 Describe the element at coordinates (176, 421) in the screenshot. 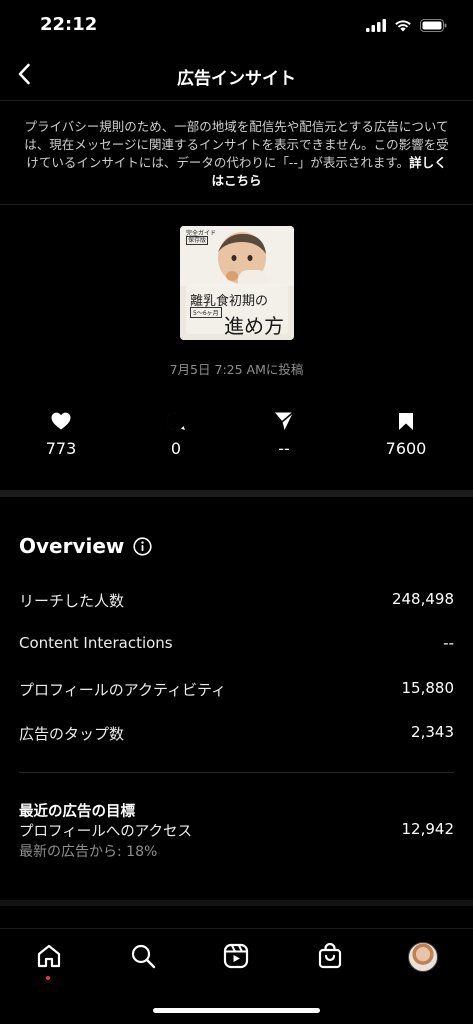

I see `comment-icon` at that location.